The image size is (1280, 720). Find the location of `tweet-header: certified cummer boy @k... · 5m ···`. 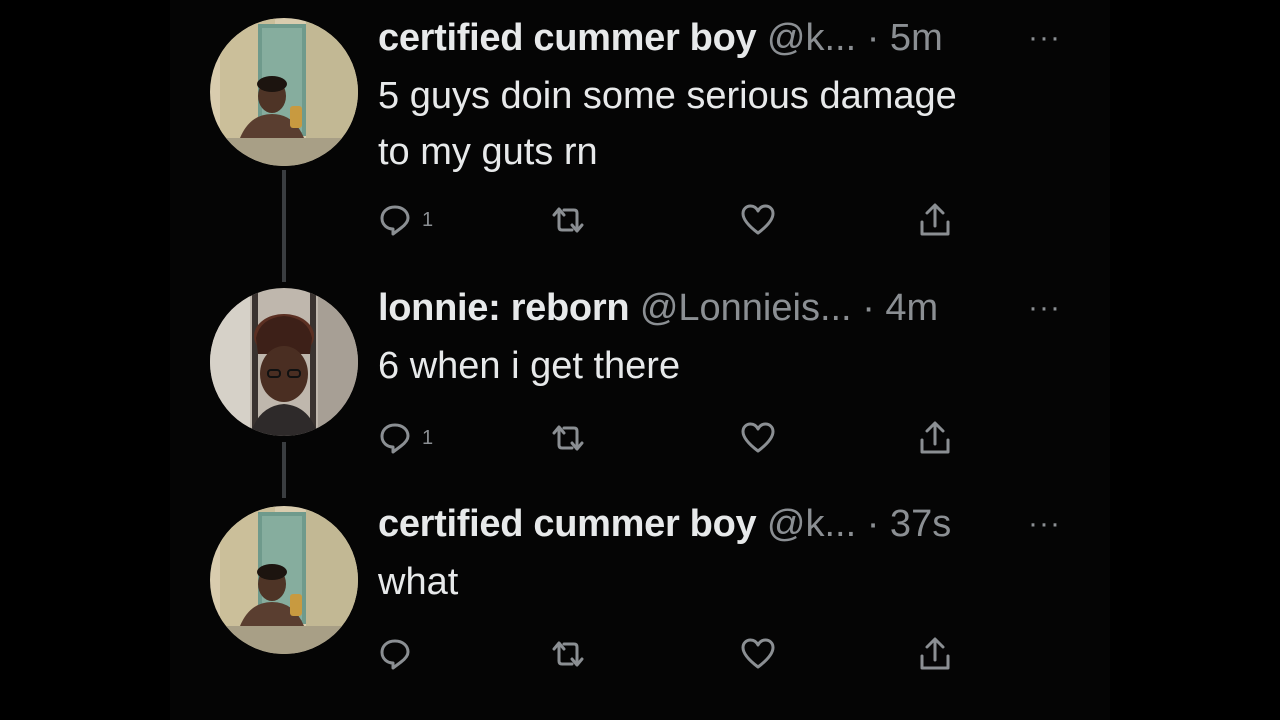

tweet-header: certified cummer boy @k... · 5m ··· is located at coordinates (728, 38).